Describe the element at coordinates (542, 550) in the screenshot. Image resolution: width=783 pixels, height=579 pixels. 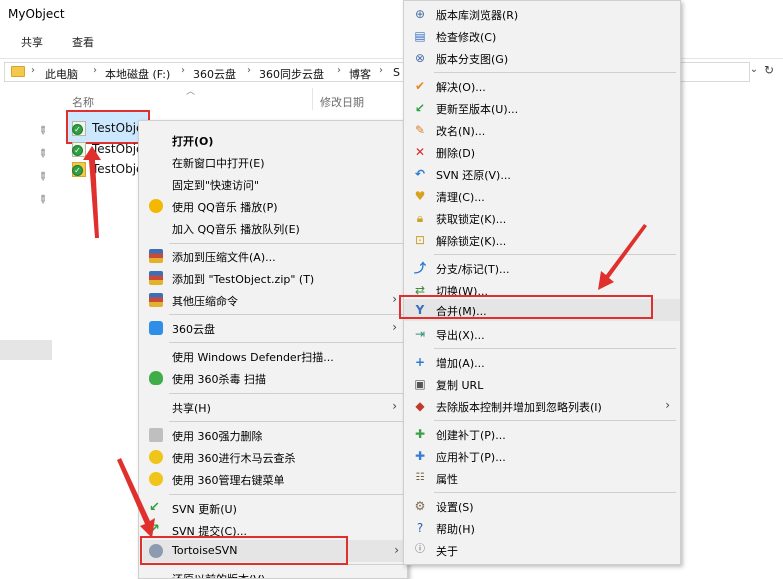
I see `menu-item-about: ⓘ 关于` at that location.